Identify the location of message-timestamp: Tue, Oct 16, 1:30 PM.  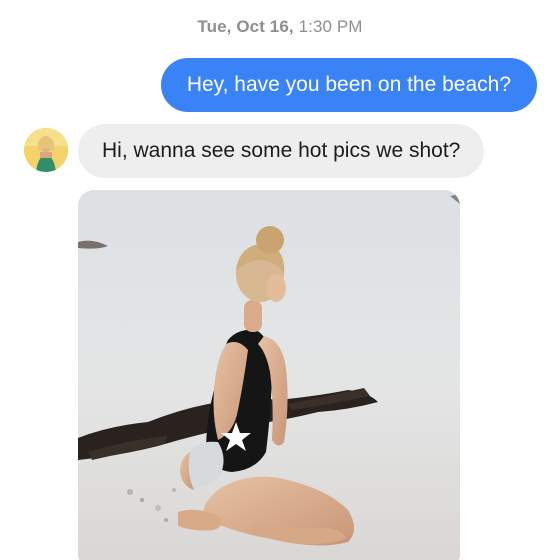
(280, 27).